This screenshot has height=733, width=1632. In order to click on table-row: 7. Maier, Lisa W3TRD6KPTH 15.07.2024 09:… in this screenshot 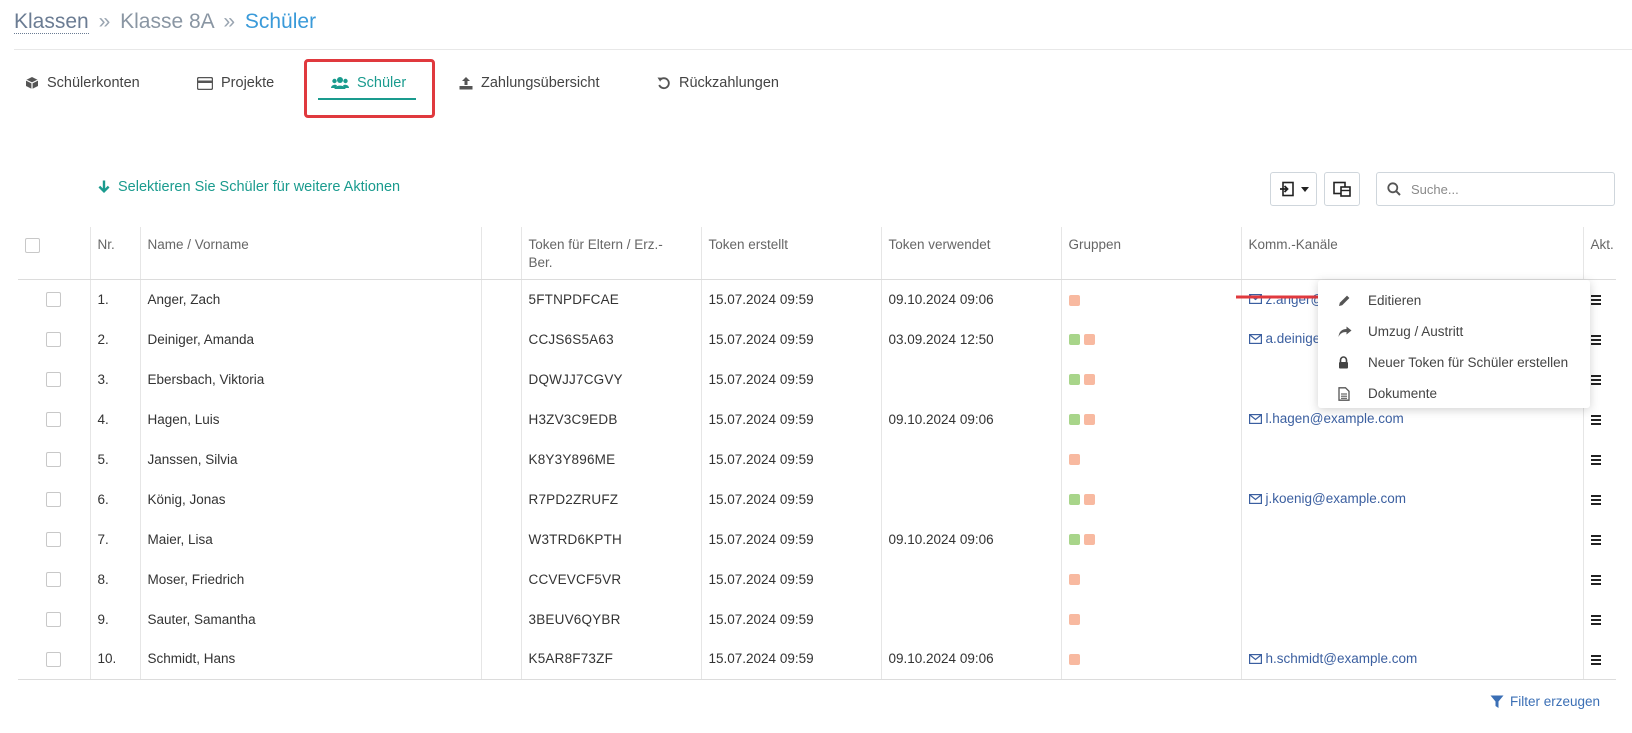, I will do `click(817, 539)`.